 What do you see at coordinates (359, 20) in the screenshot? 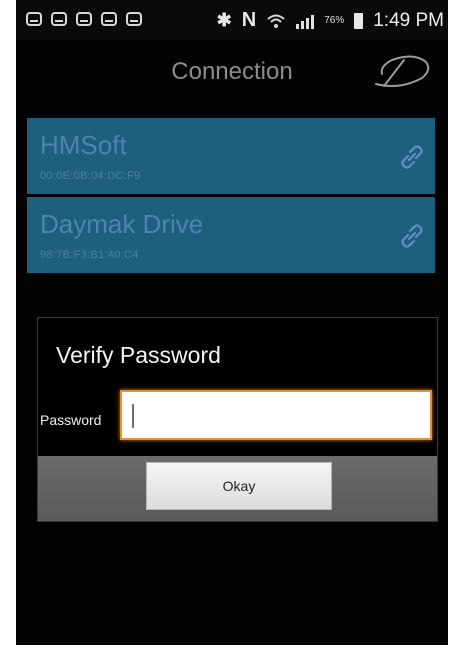
I see `battery-icon` at bounding box center [359, 20].